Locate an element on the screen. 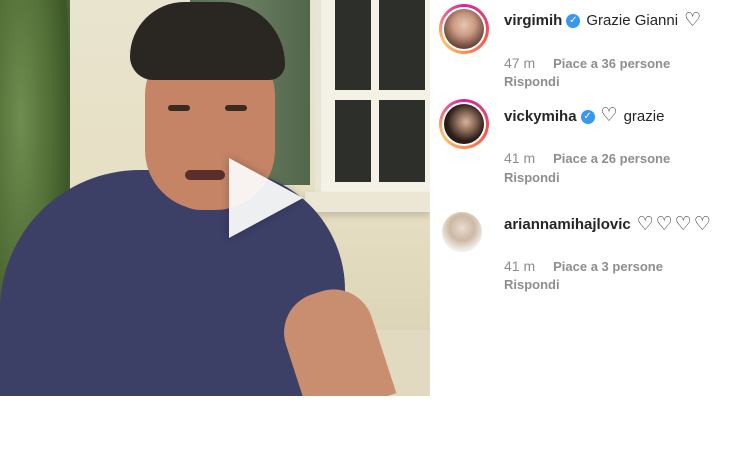 The width and height of the screenshot is (738, 462). heart-icon: ♡♡♡♡ is located at coordinates (674, 224).